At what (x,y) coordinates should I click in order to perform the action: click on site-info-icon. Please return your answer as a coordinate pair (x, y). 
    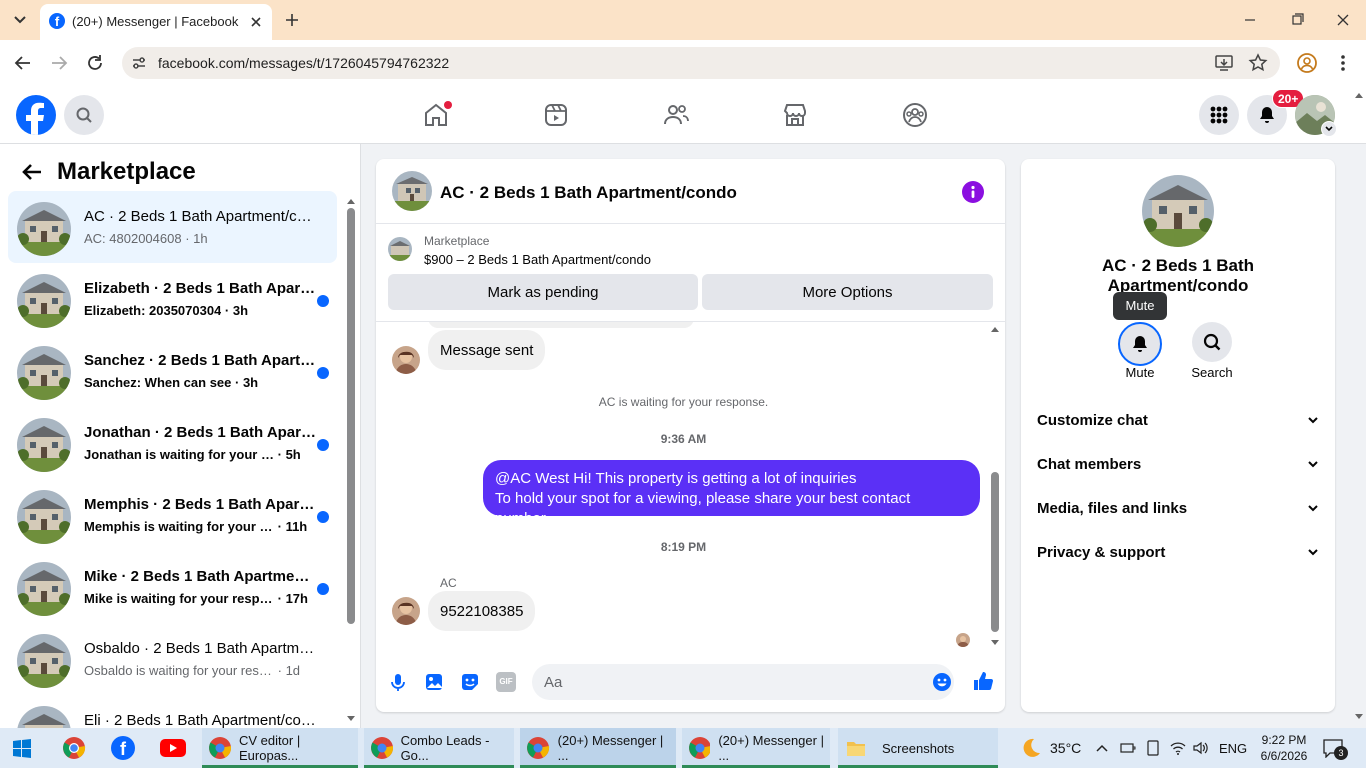
    Looking at the image, I should click on (139, 63).